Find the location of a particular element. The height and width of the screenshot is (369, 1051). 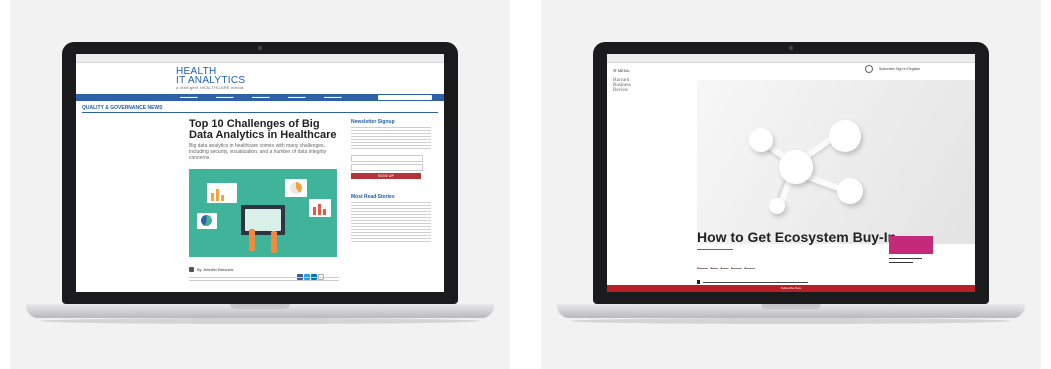

nav-item-5: ▬▬▬▬▬ is located at coordinates (333, 97).